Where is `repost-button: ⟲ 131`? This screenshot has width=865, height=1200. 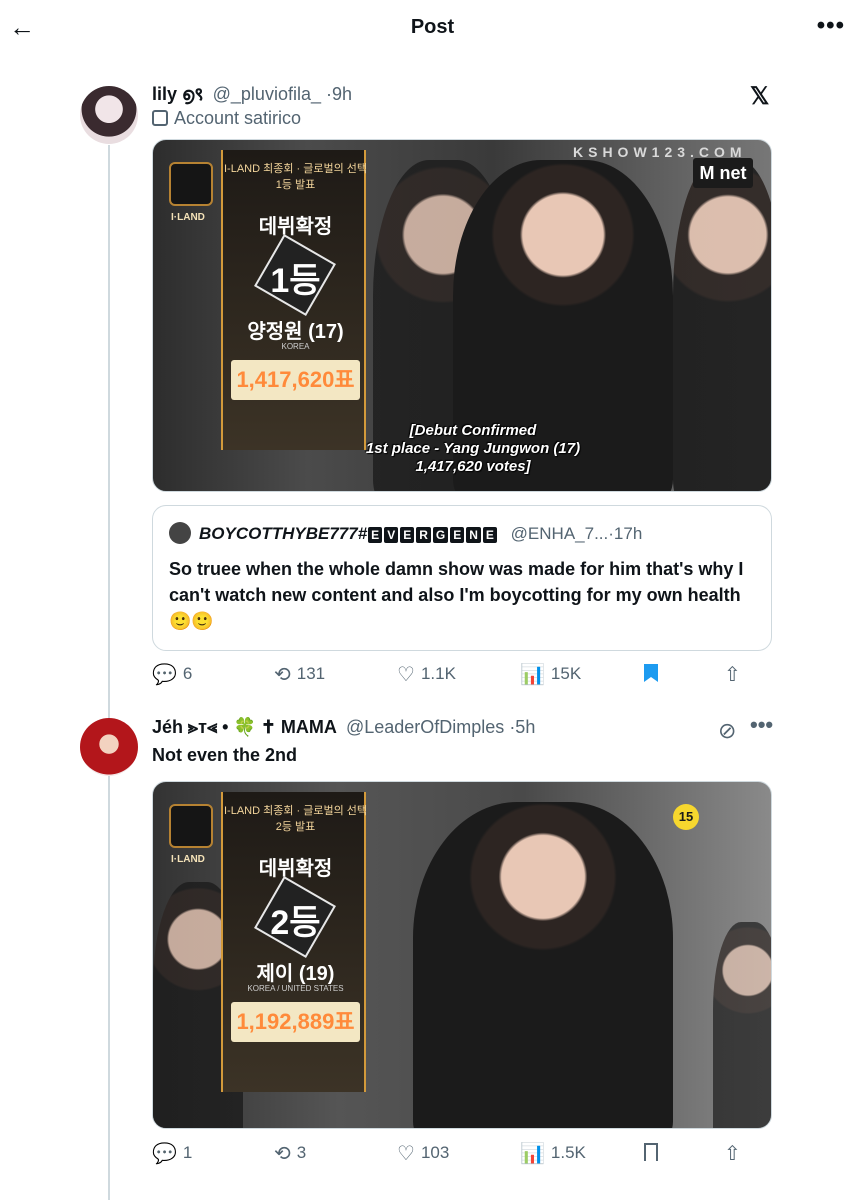 repost-button: ⟲ 131 is located at coordinates (299, 674).